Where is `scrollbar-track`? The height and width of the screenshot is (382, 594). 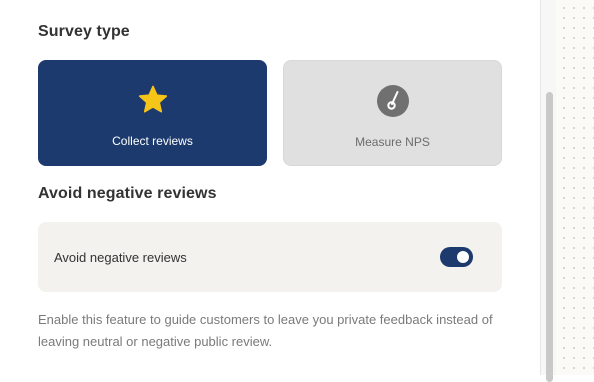 scrollbar-track is located at coordinates (548, 191).